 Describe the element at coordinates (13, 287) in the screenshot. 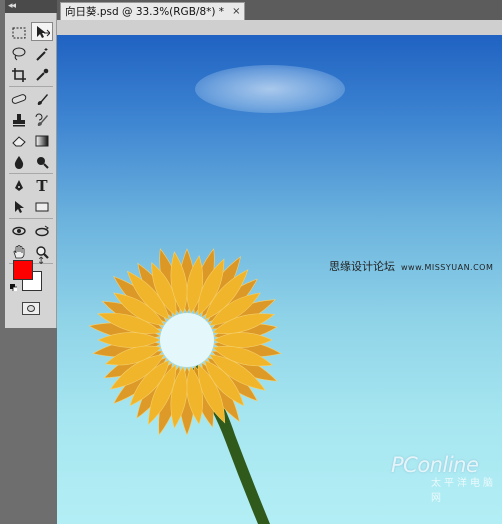

I see `default-colors-icon` at that location.